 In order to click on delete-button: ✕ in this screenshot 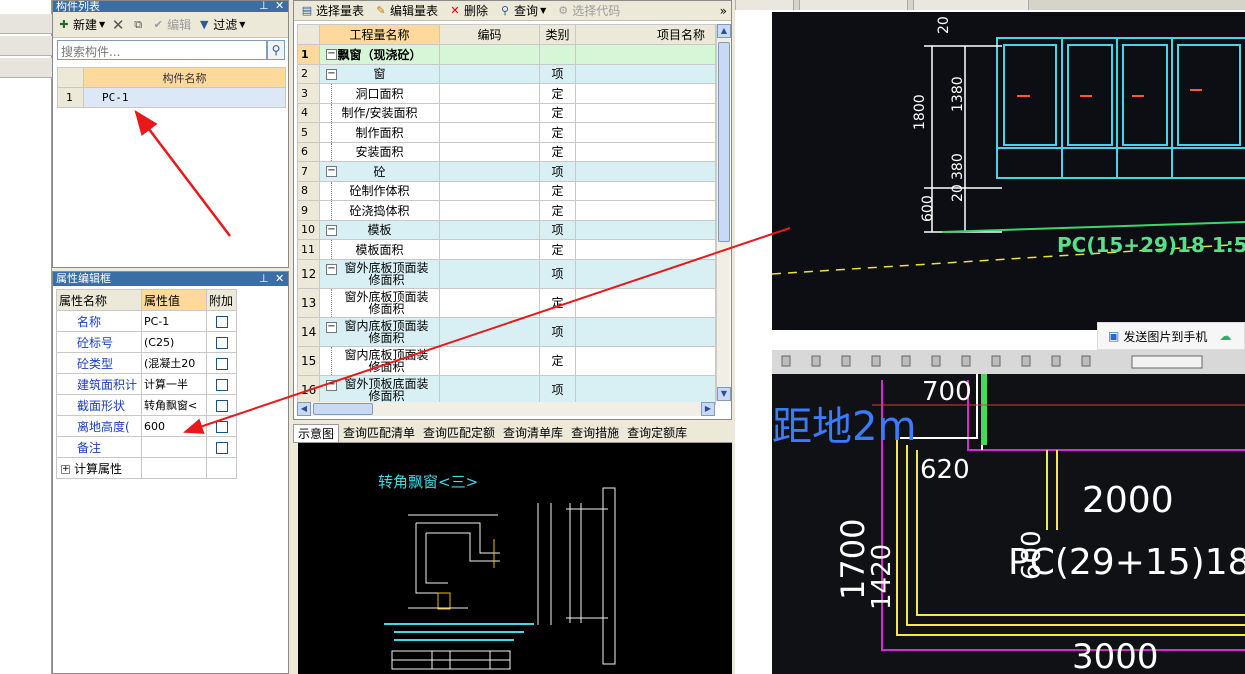, I will do `click(118, 24)`.